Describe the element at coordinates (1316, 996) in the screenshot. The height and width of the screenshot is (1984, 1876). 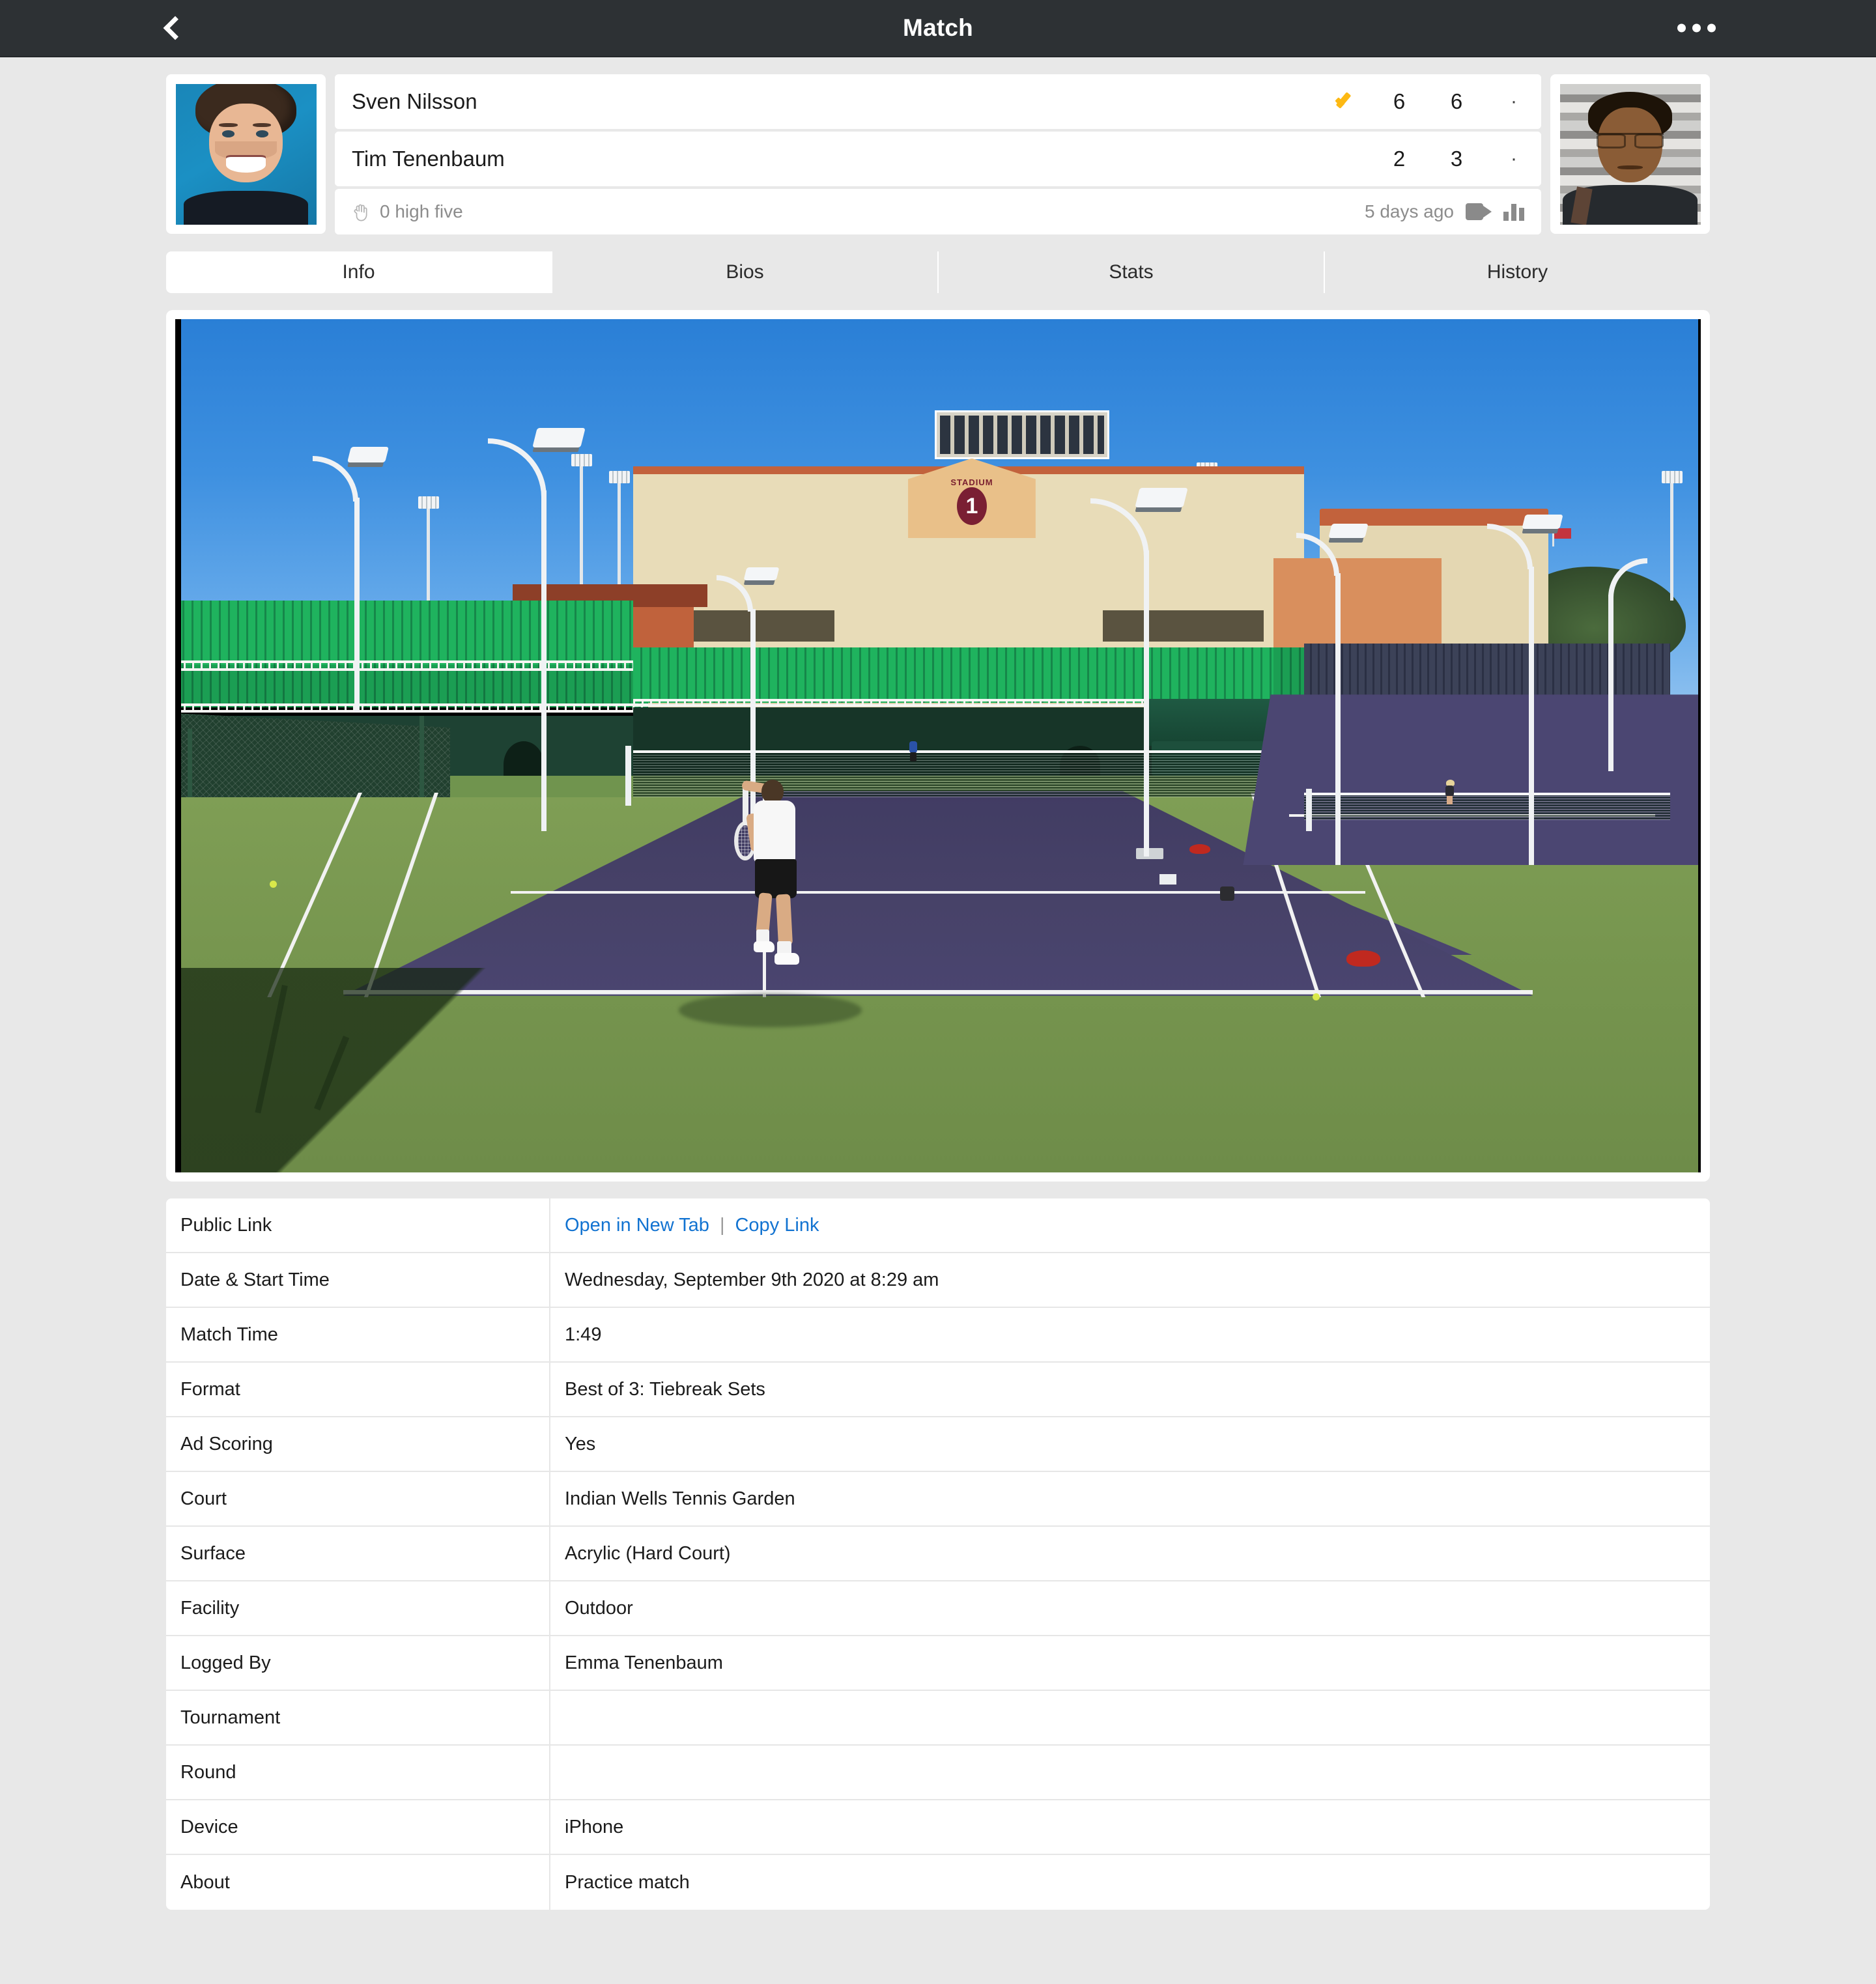
I see `tennis-ball` at that location.